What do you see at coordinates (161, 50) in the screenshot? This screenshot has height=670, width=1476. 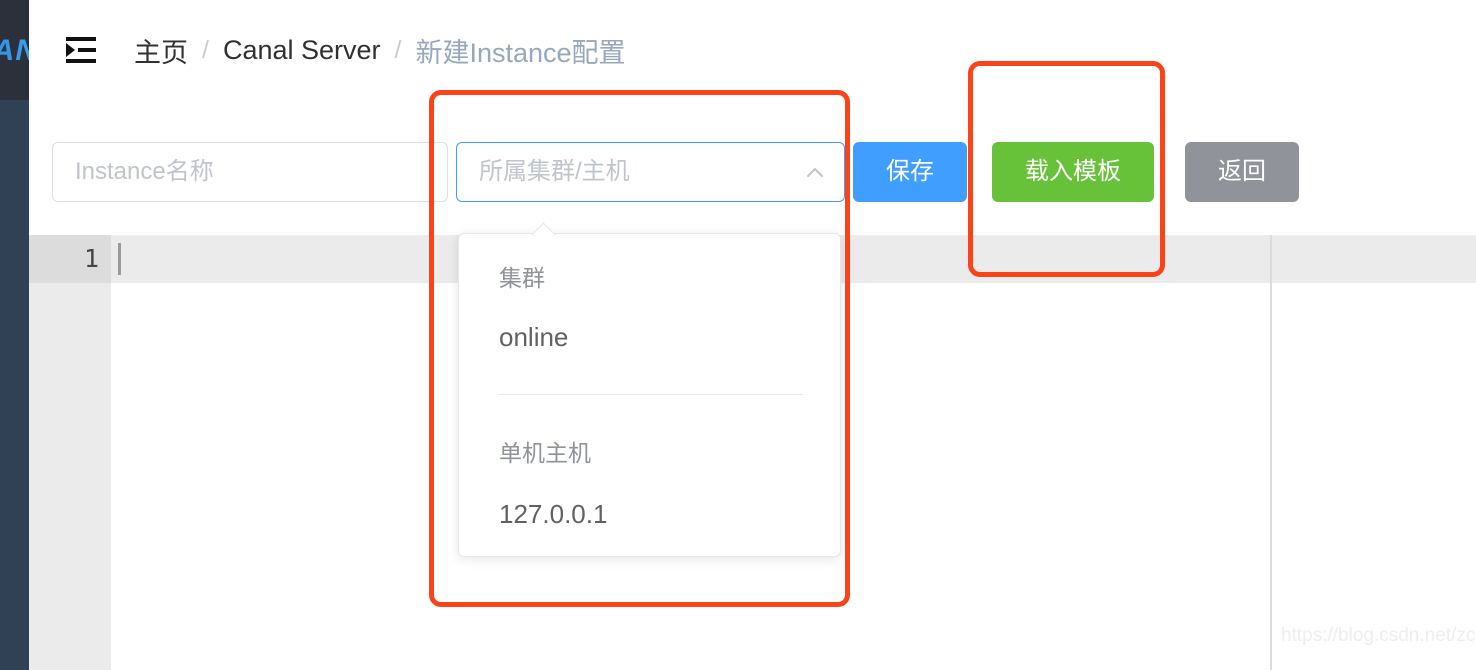 I see `breadcrumb-item-home: 主页` at bounding box center [161, 50].